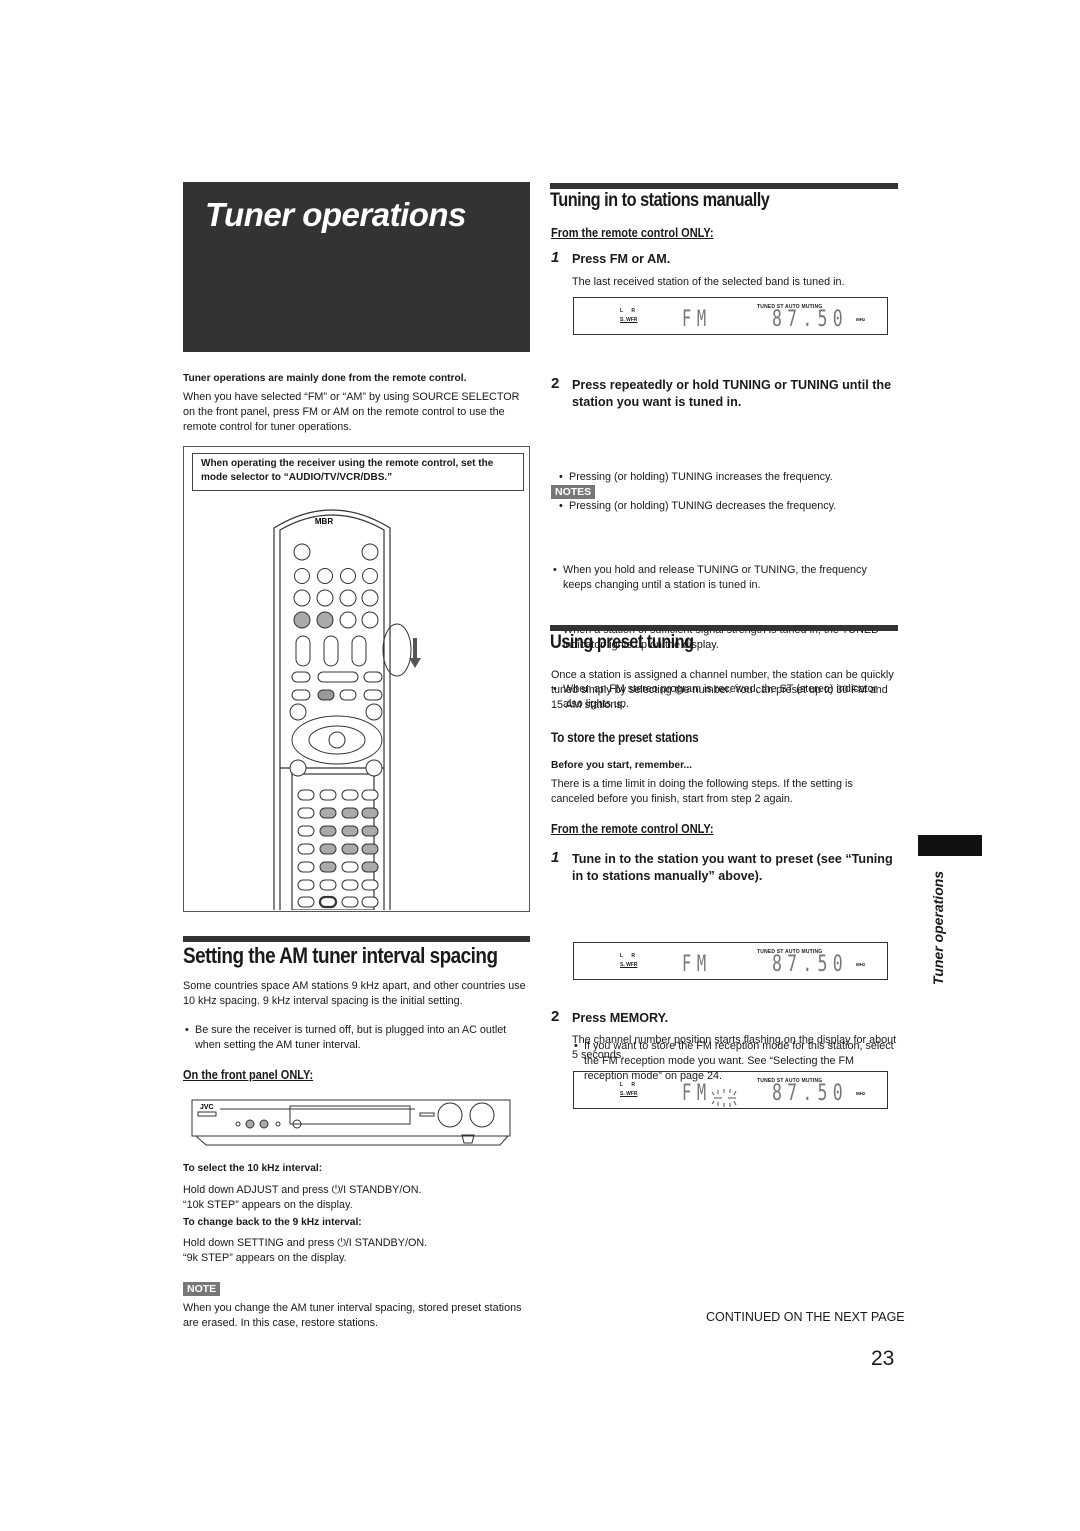 This screenshot has width=1080, height=1531. Describe the element at coordinates (268, 1205) in the screenshot. I see `select-10k-result: “10k STEP” appears on the display.` at that location.